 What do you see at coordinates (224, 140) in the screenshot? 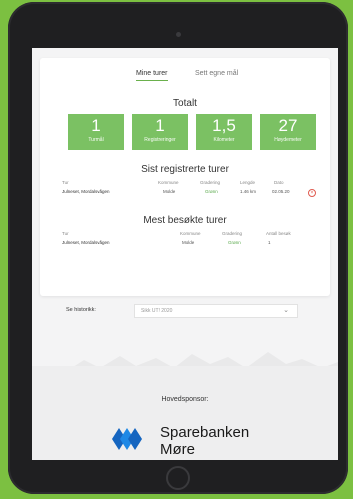
I see `stat-label: Kilometer` at bounding box center [224, 140].